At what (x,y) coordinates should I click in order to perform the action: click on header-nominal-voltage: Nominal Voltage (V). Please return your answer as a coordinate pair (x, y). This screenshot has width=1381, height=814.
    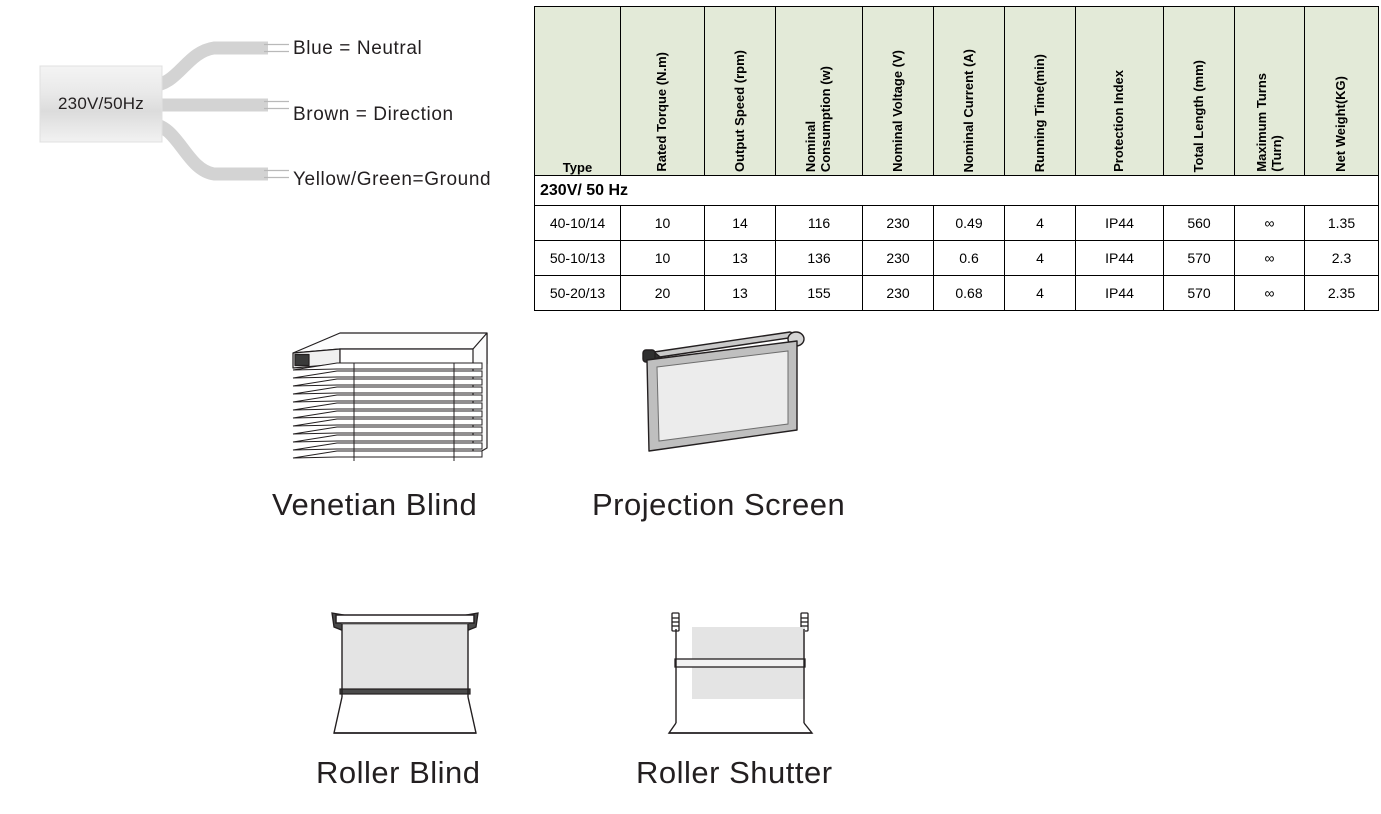
    Looking at the image, I should click on (898, 91).